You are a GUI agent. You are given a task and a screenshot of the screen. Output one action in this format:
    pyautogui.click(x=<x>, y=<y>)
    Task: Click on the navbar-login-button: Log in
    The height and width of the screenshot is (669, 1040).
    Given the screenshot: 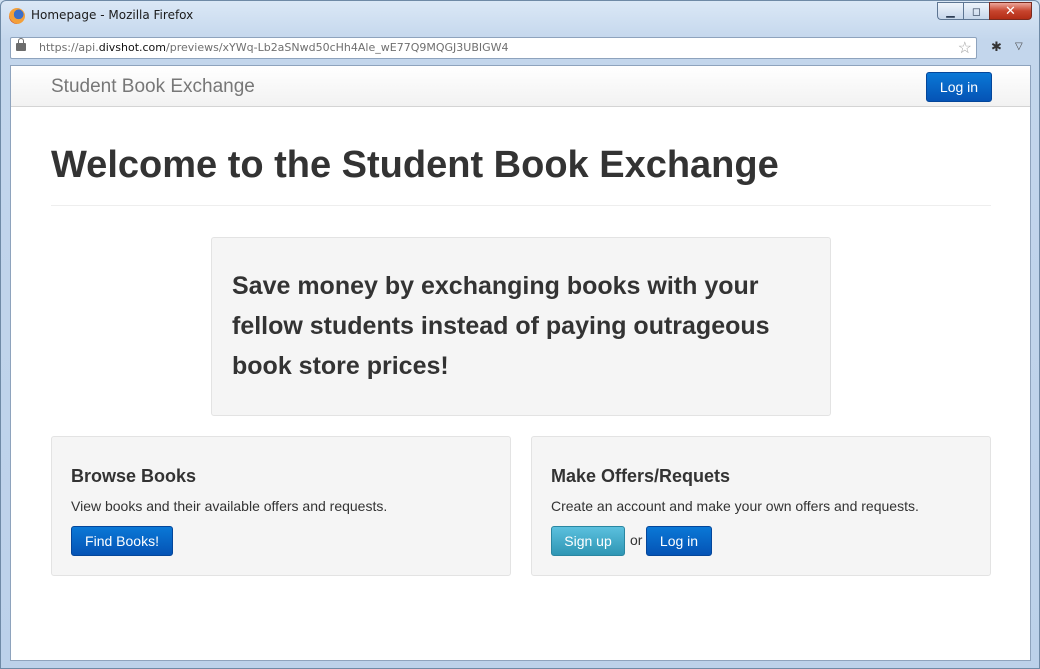 What is the action you would take?
    pyautogui.click(x=959, y=87)
    